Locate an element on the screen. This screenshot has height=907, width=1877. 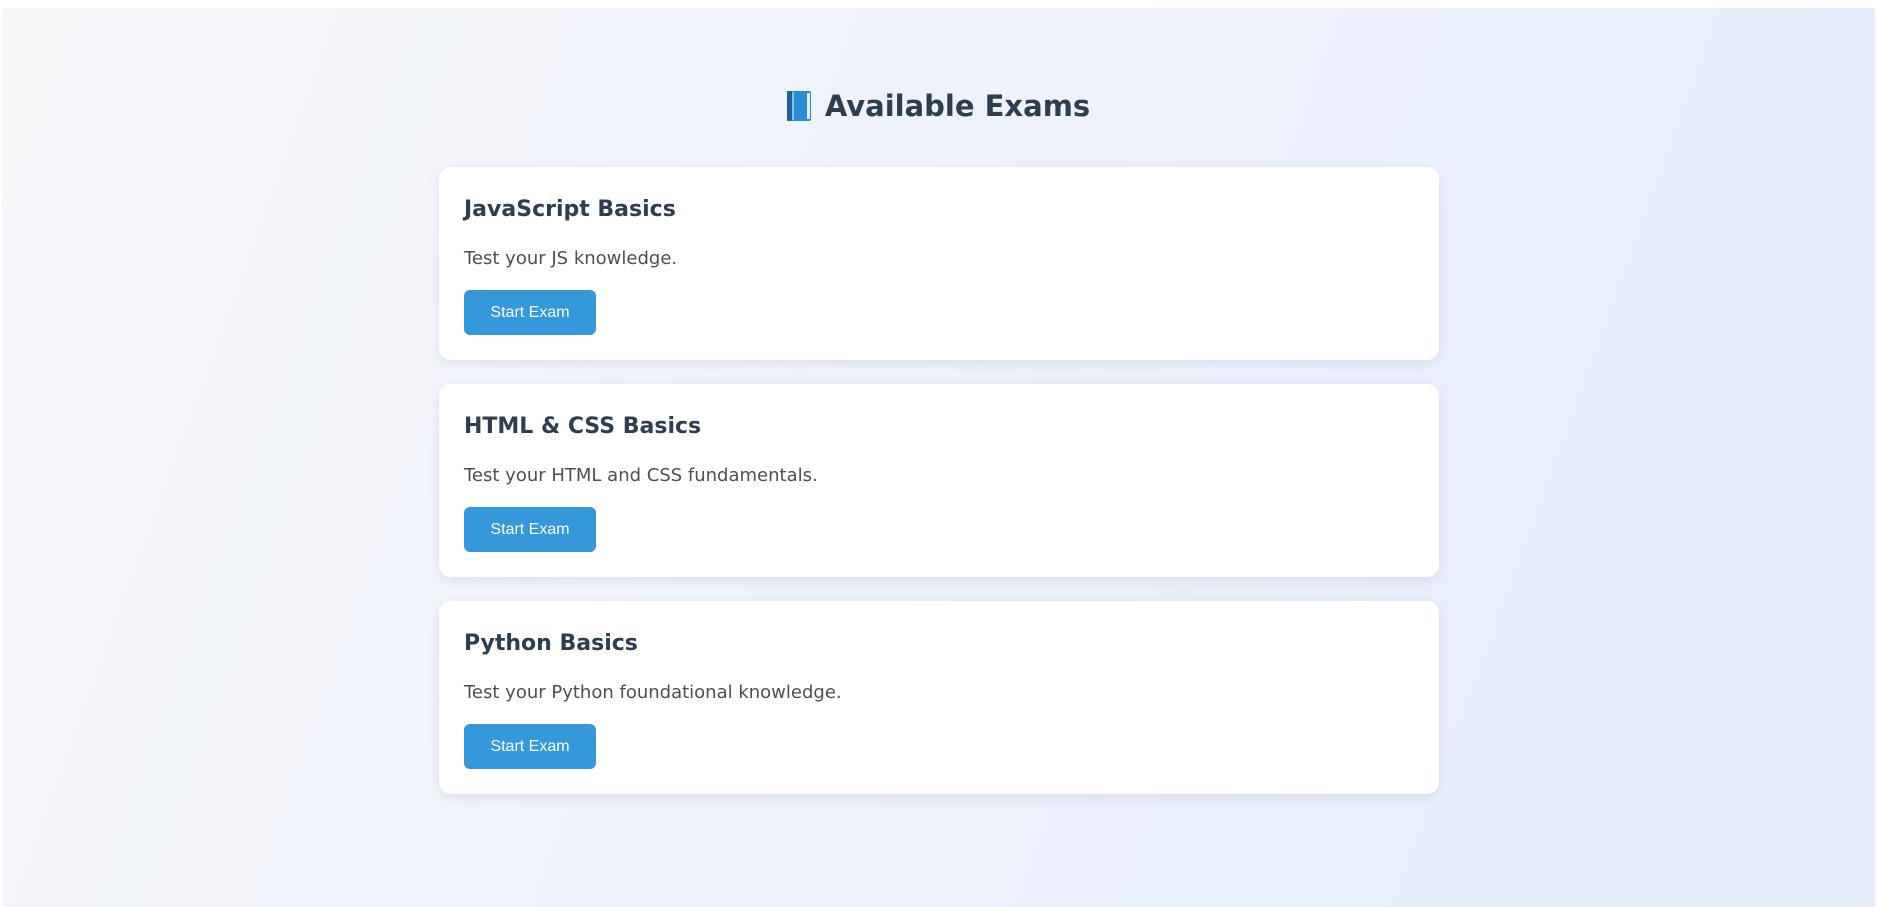
exam-description: Test your Python foundational knowledge. is located at coordinates (653, 692).